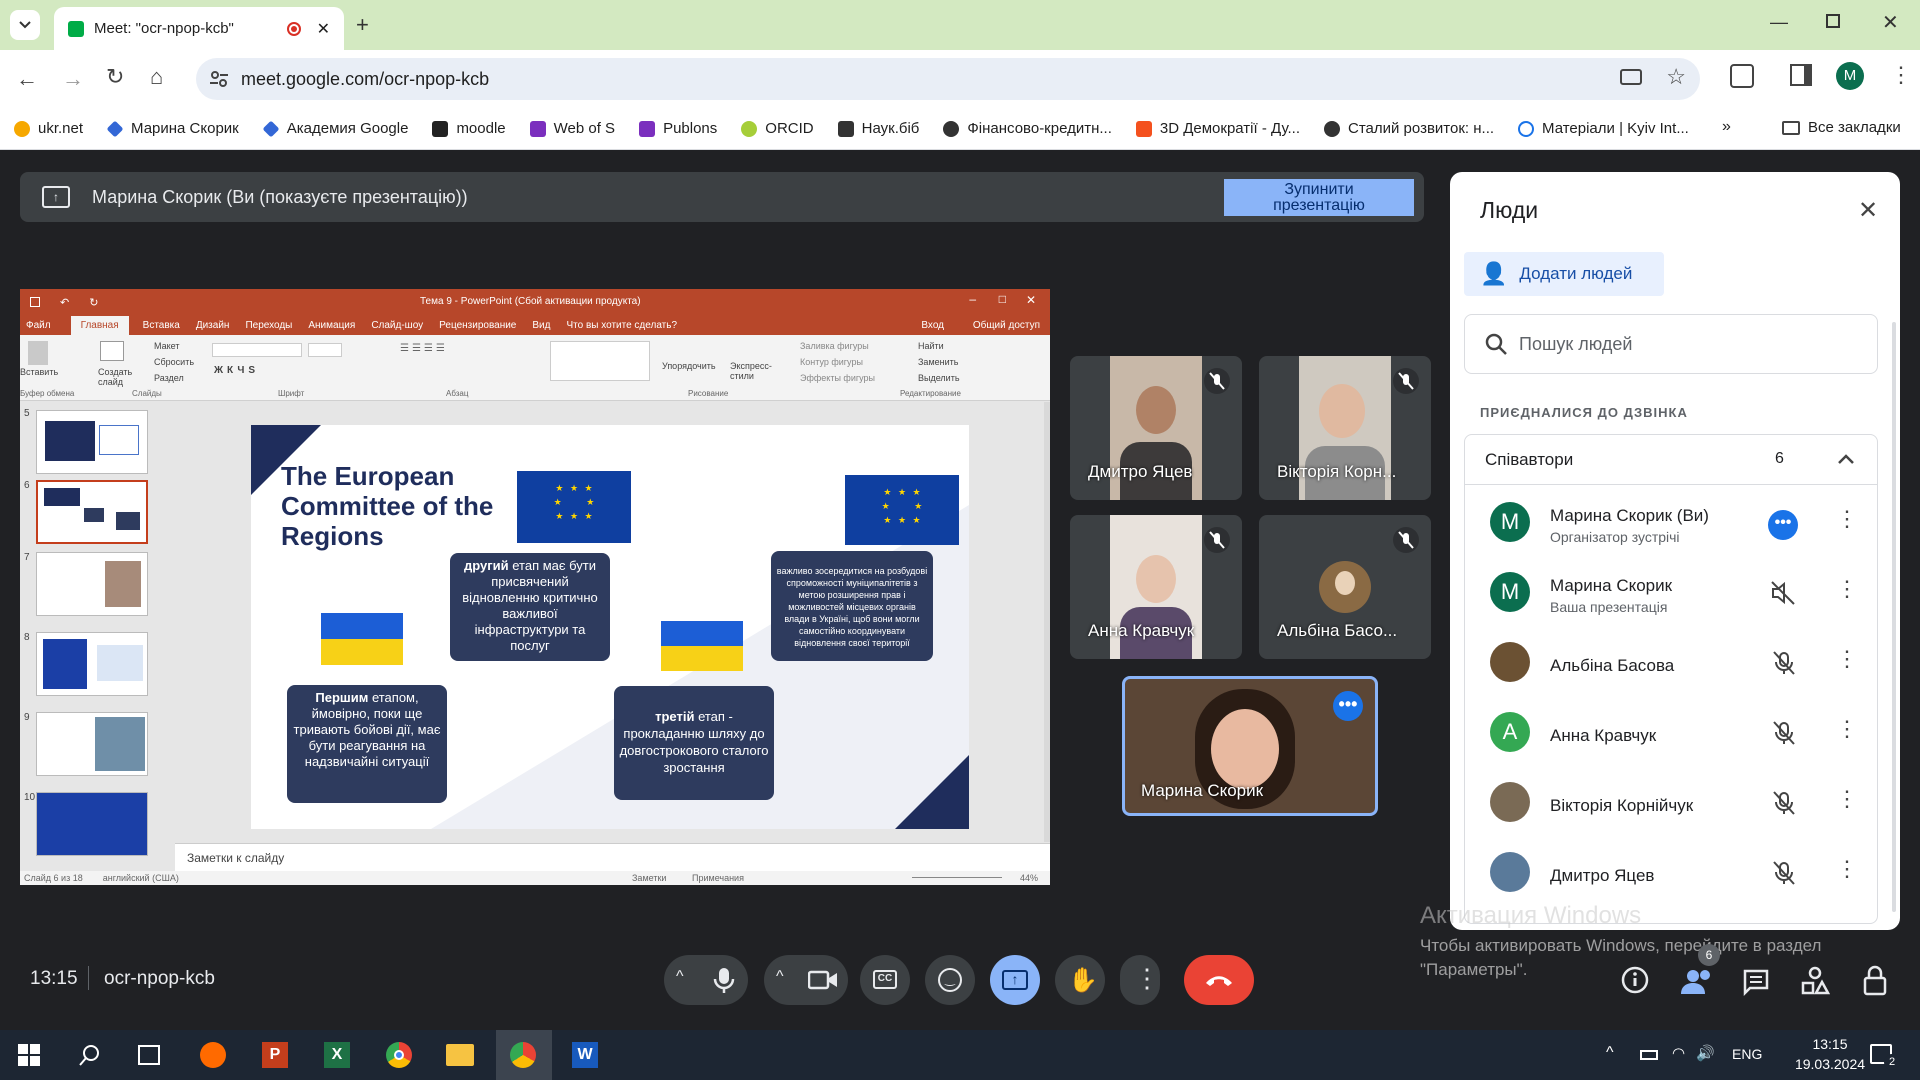  What do you see at coordinates (1219, 980) in the screenshot?
I see `leave-call-button` at bounding box center [1219, 980].